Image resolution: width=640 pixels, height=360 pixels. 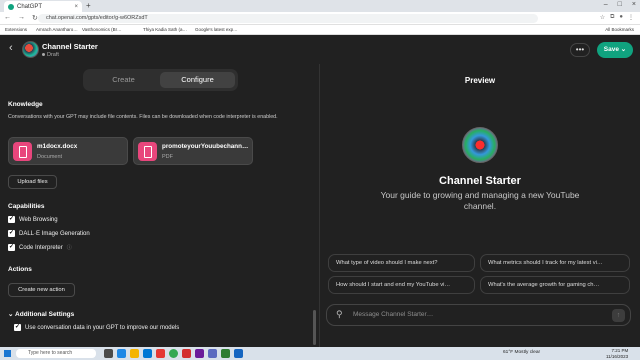 What do you see at coordinates (32, 182) in the screenshot?
I see `upload-files-button: Upload files` at bounding box center [32, 182].